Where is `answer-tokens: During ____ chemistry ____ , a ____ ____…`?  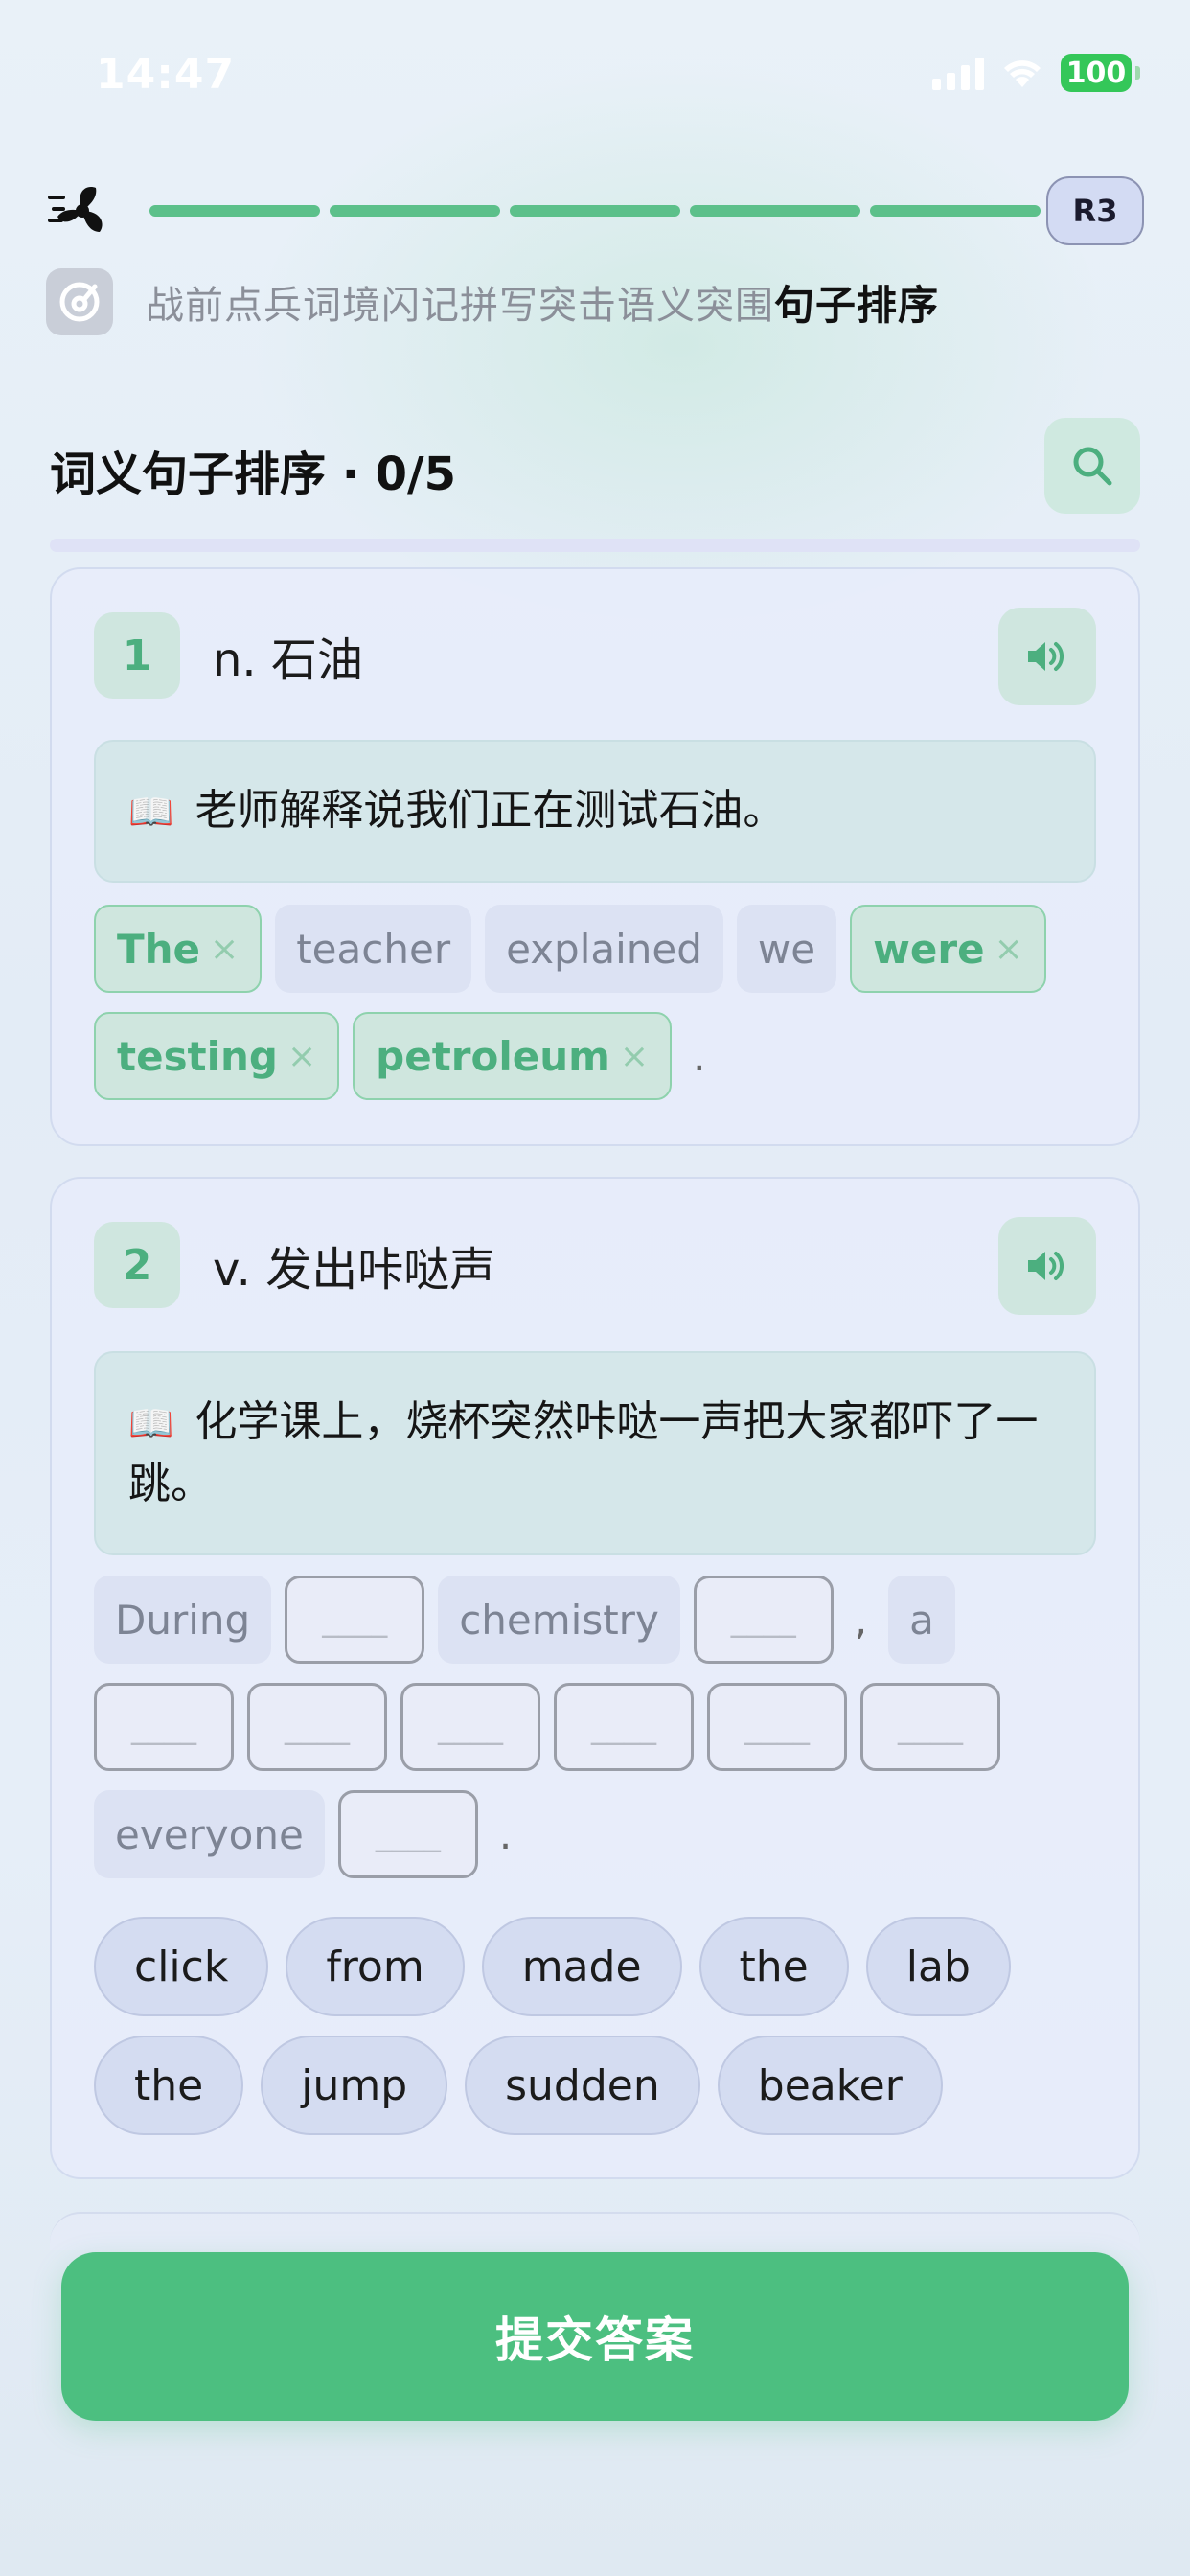 answer-tokens: During ____ chemistry ____ , a ____ ____… is located at coordinates (597, 1727).